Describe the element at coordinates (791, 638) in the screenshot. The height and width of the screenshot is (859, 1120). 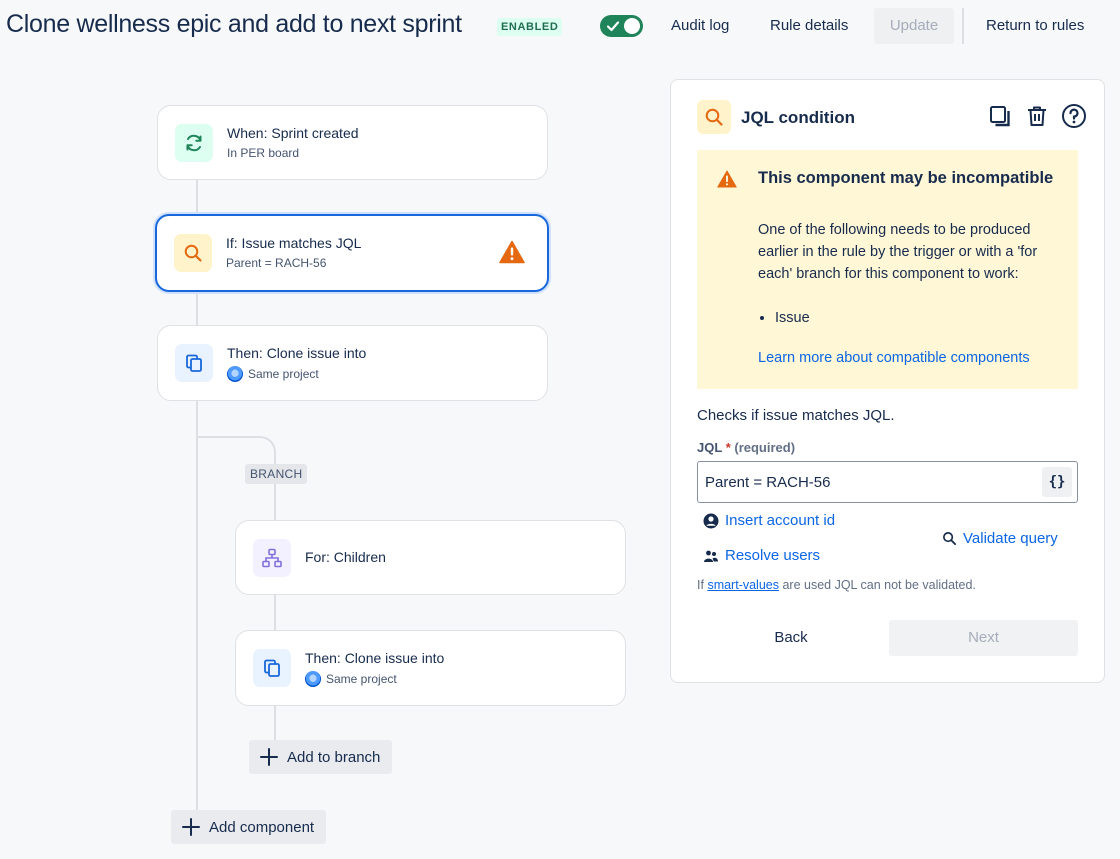
I see `back-button: Back` at that location.